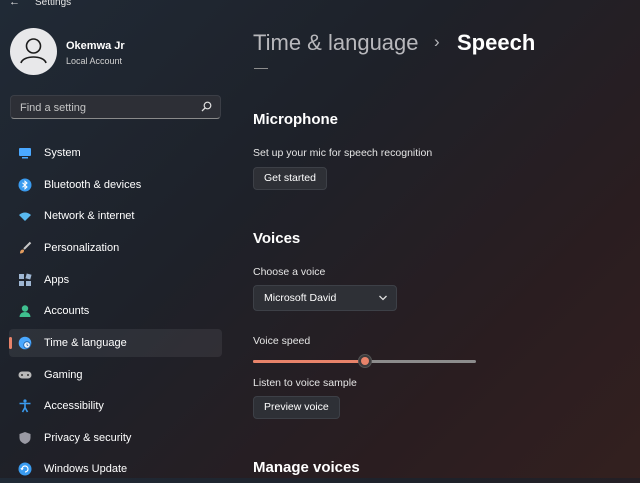  I want to click on sidebar-item-gaming: Gaming, so click(115, 375).